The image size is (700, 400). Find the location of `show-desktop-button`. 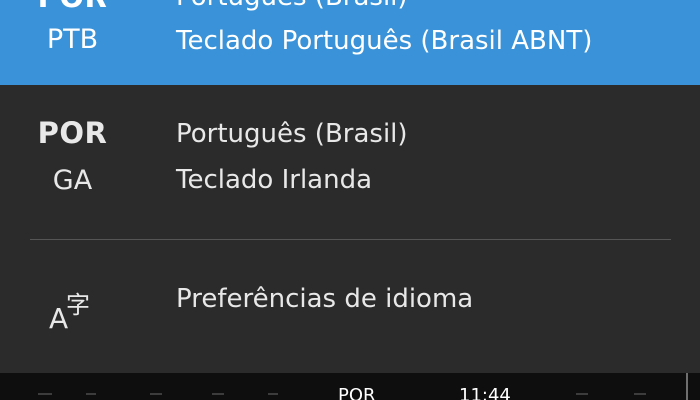

show-desktop-button is located at coordinates (687, 386).